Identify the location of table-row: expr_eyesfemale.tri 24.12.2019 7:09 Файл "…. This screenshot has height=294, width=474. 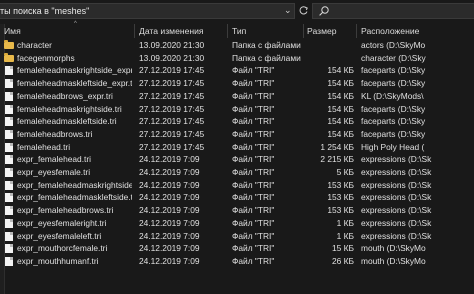
(237, 172).